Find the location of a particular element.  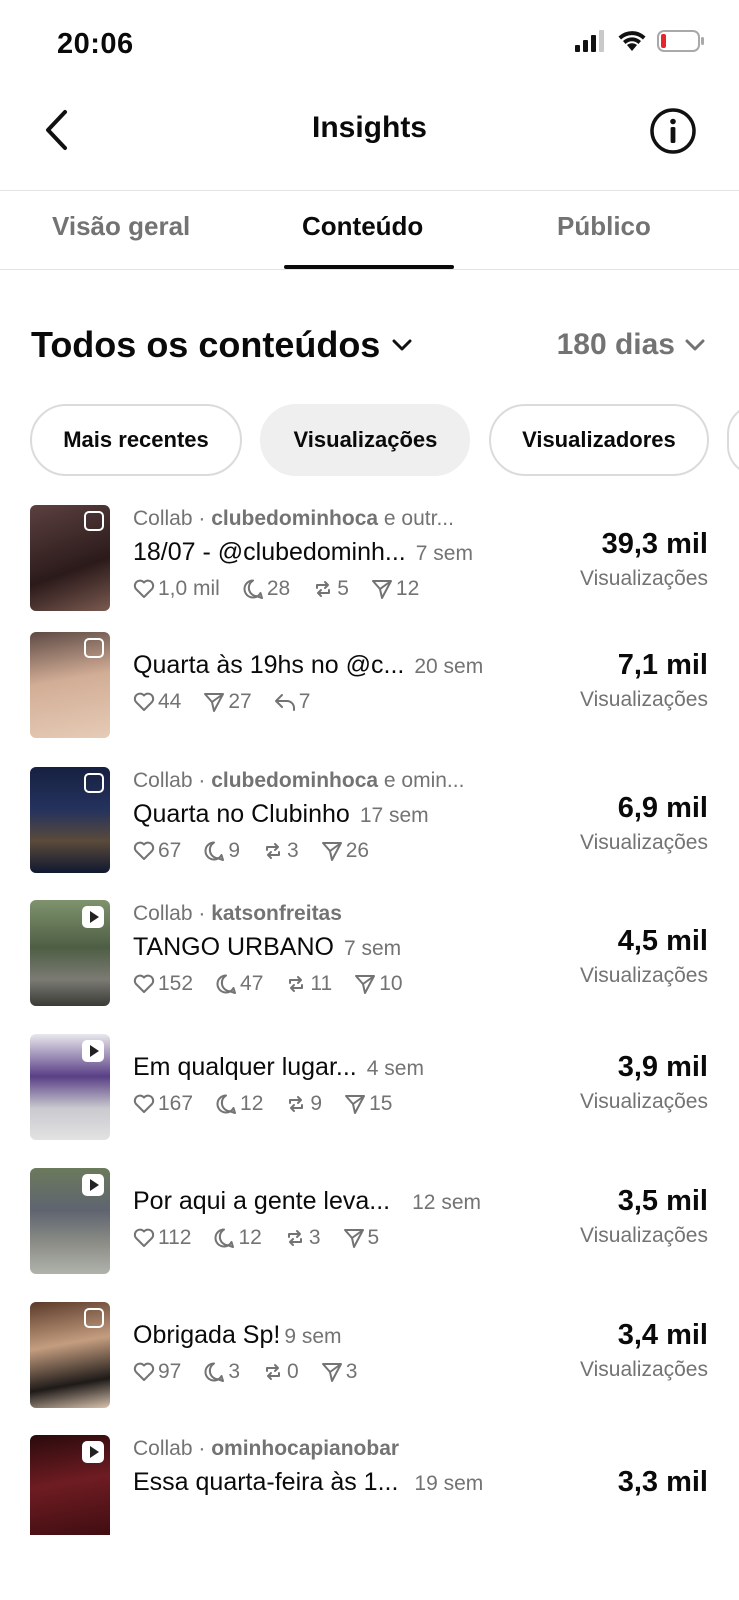

post-meta: Em qualquer lugar... 4 sem 167 12 9 15 is located at coordinates (343, 1084).